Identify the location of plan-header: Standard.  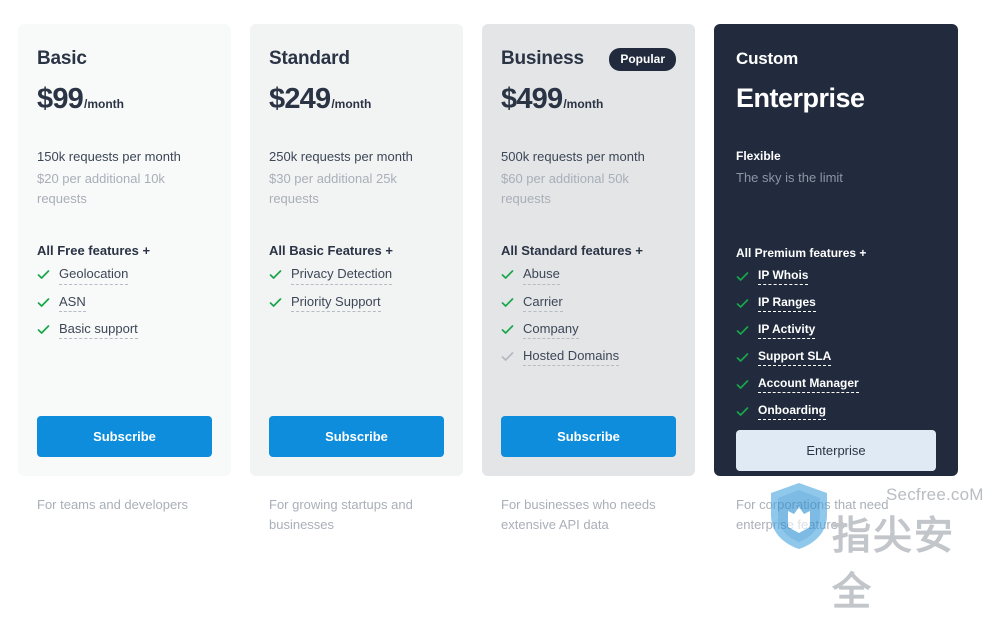
(356, 59).